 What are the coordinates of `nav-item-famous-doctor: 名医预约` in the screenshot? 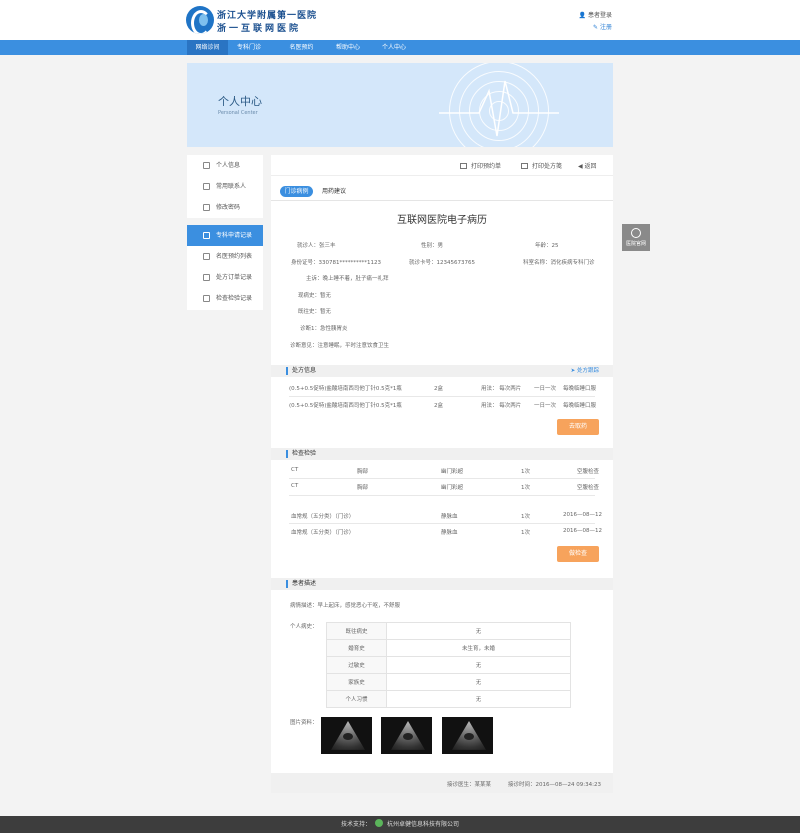 It's located at (301, 47).